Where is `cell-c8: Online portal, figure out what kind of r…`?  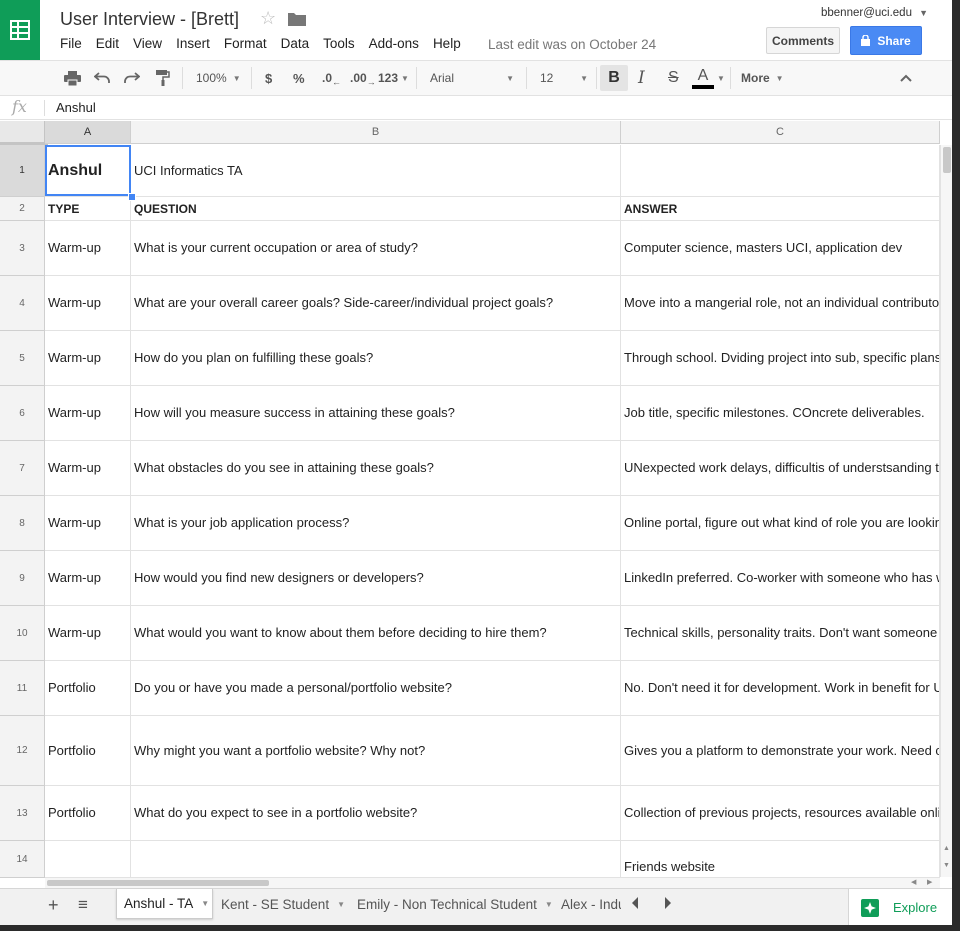
cell-c8: Online portal, figure out what kind of r… is located at coordinates (780, 523).